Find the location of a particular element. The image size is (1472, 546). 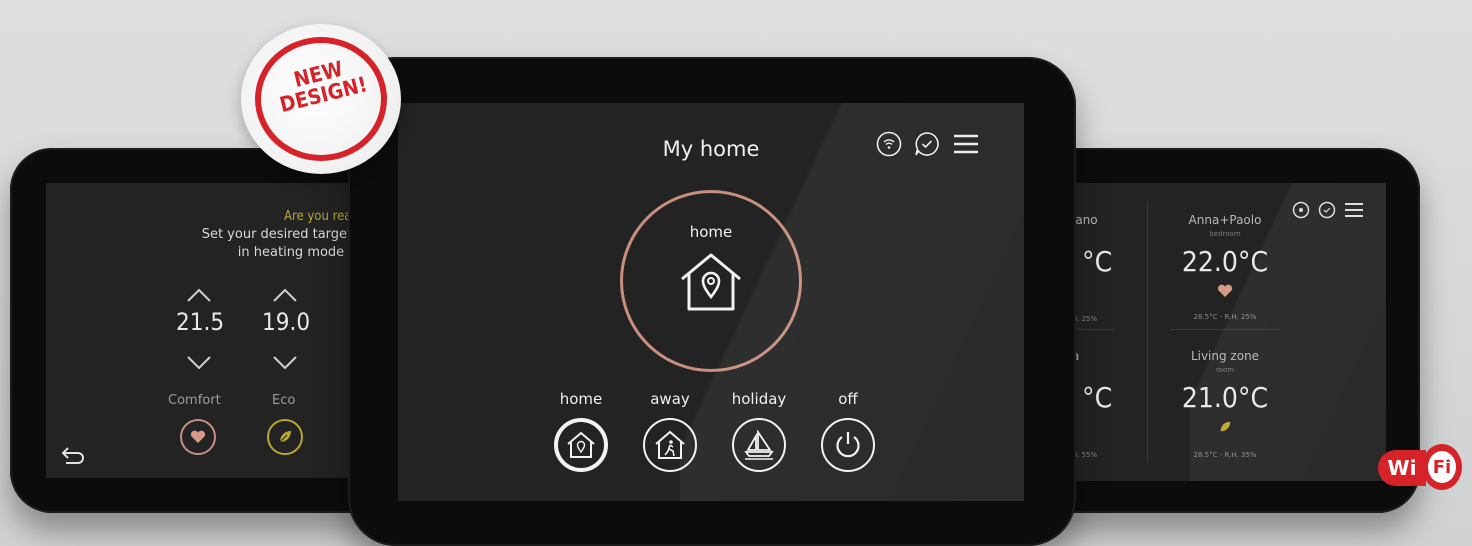

mode-off: off is located at coordinates (848, 431).